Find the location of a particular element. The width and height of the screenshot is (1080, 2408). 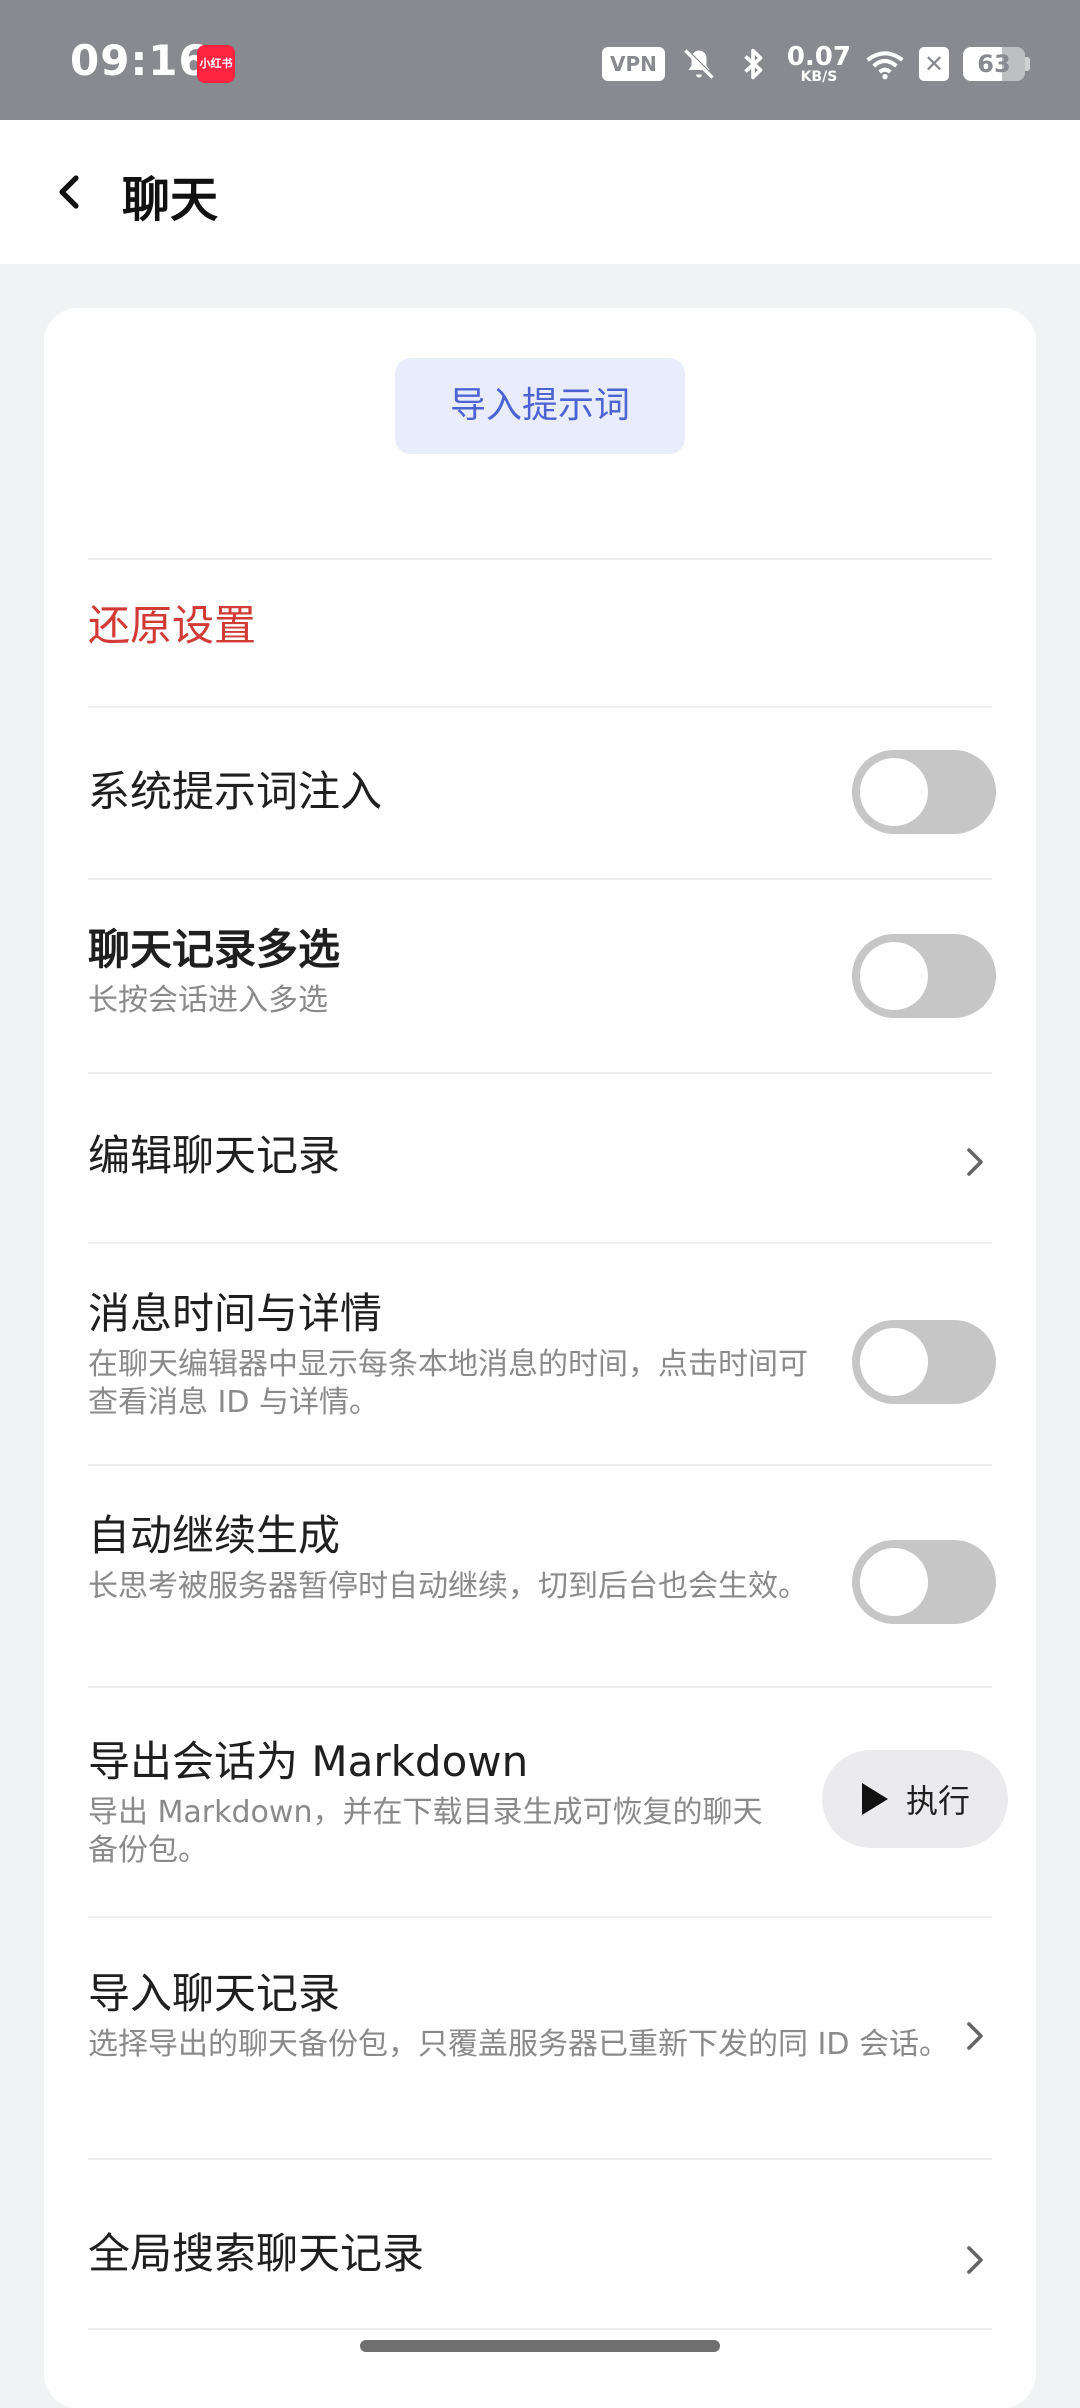

sim-off-icon: ✕ is located at coordinates (934, 64).